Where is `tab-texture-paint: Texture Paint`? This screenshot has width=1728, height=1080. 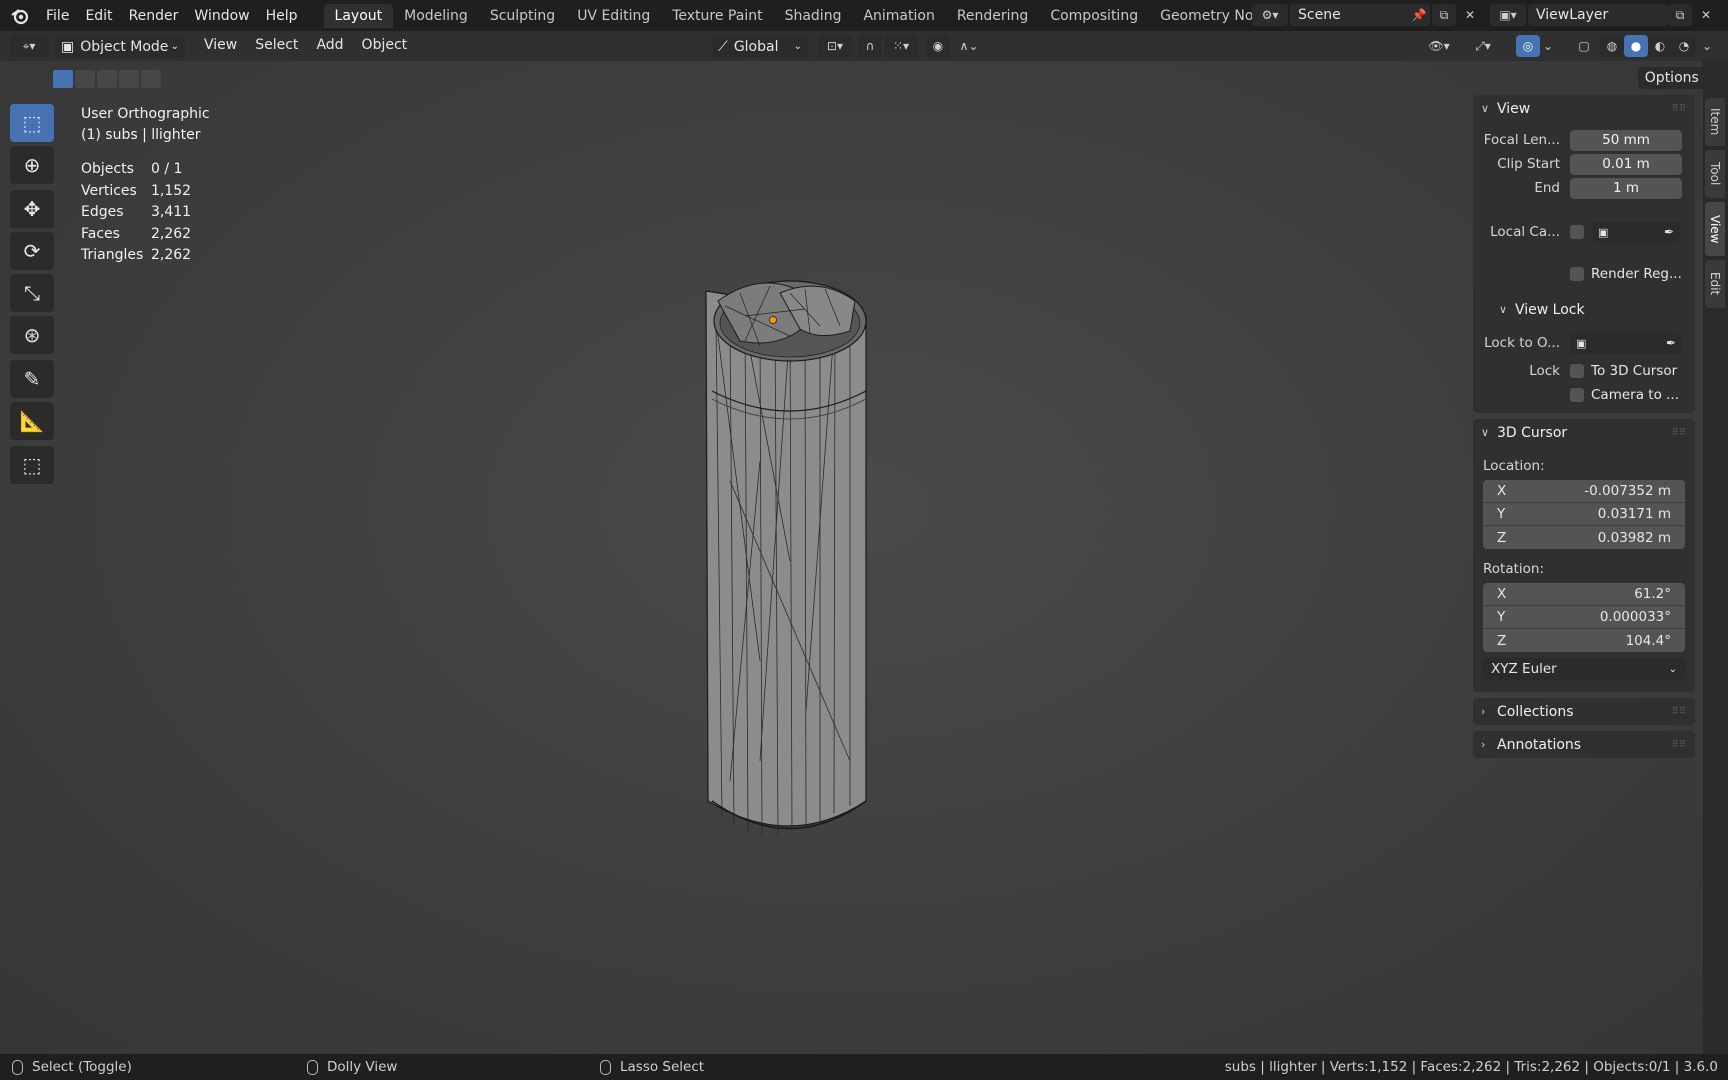
tab-texture-paint: Texture Paint is located at coordinates (717, 16).